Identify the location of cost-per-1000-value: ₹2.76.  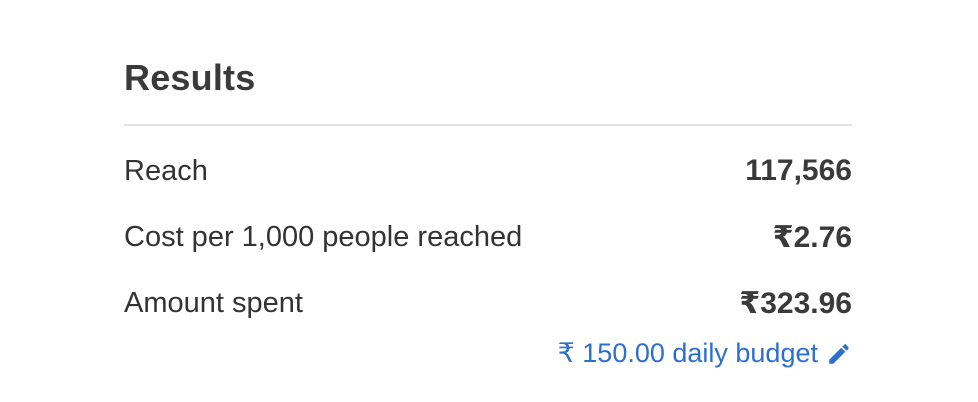
(812, 237).